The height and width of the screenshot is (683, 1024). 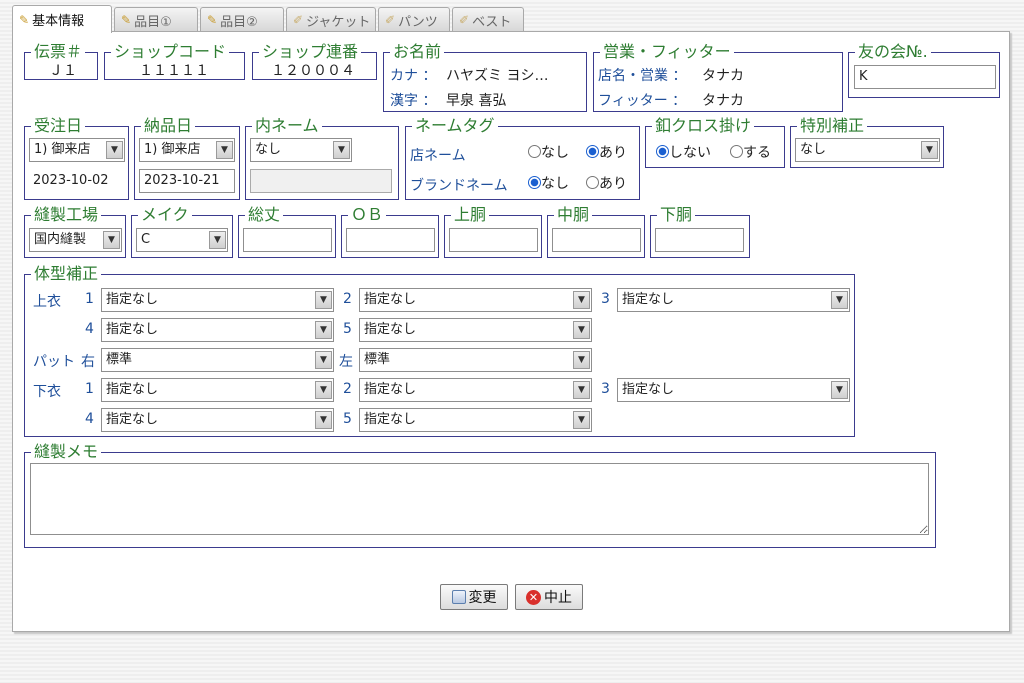 I want to click on lower-torso-input, so click(x=699, y=240).